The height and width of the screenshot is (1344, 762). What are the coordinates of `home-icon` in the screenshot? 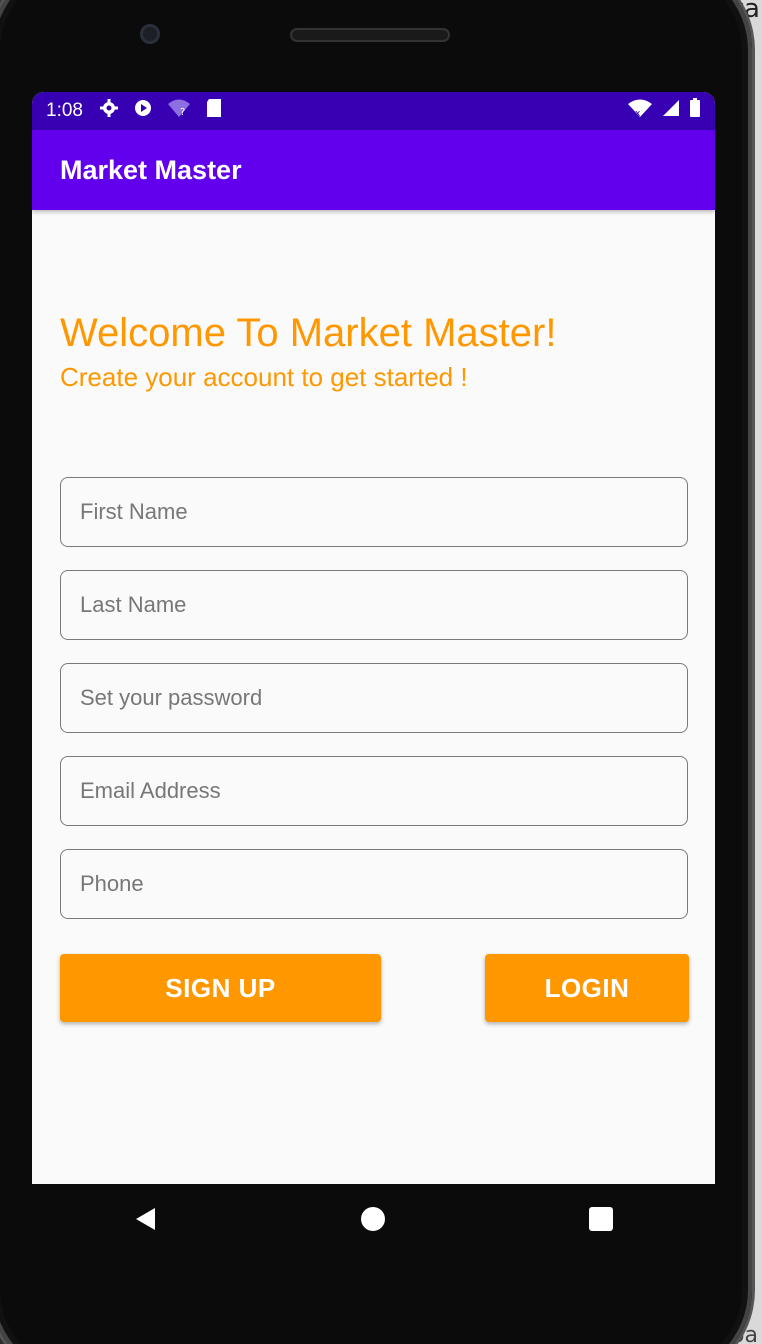 It's located at (373, 1219).